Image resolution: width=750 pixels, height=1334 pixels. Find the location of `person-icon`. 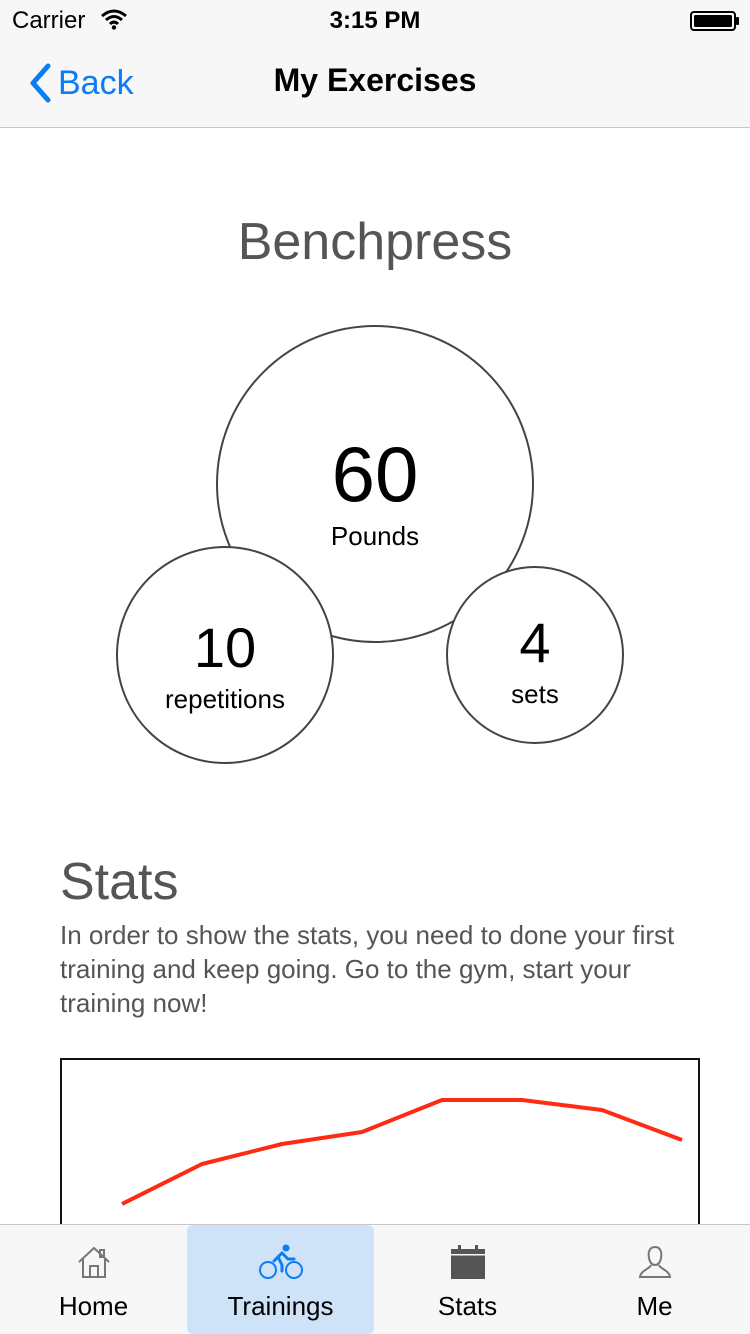

person-icon is located at coordinates (655, 1262).